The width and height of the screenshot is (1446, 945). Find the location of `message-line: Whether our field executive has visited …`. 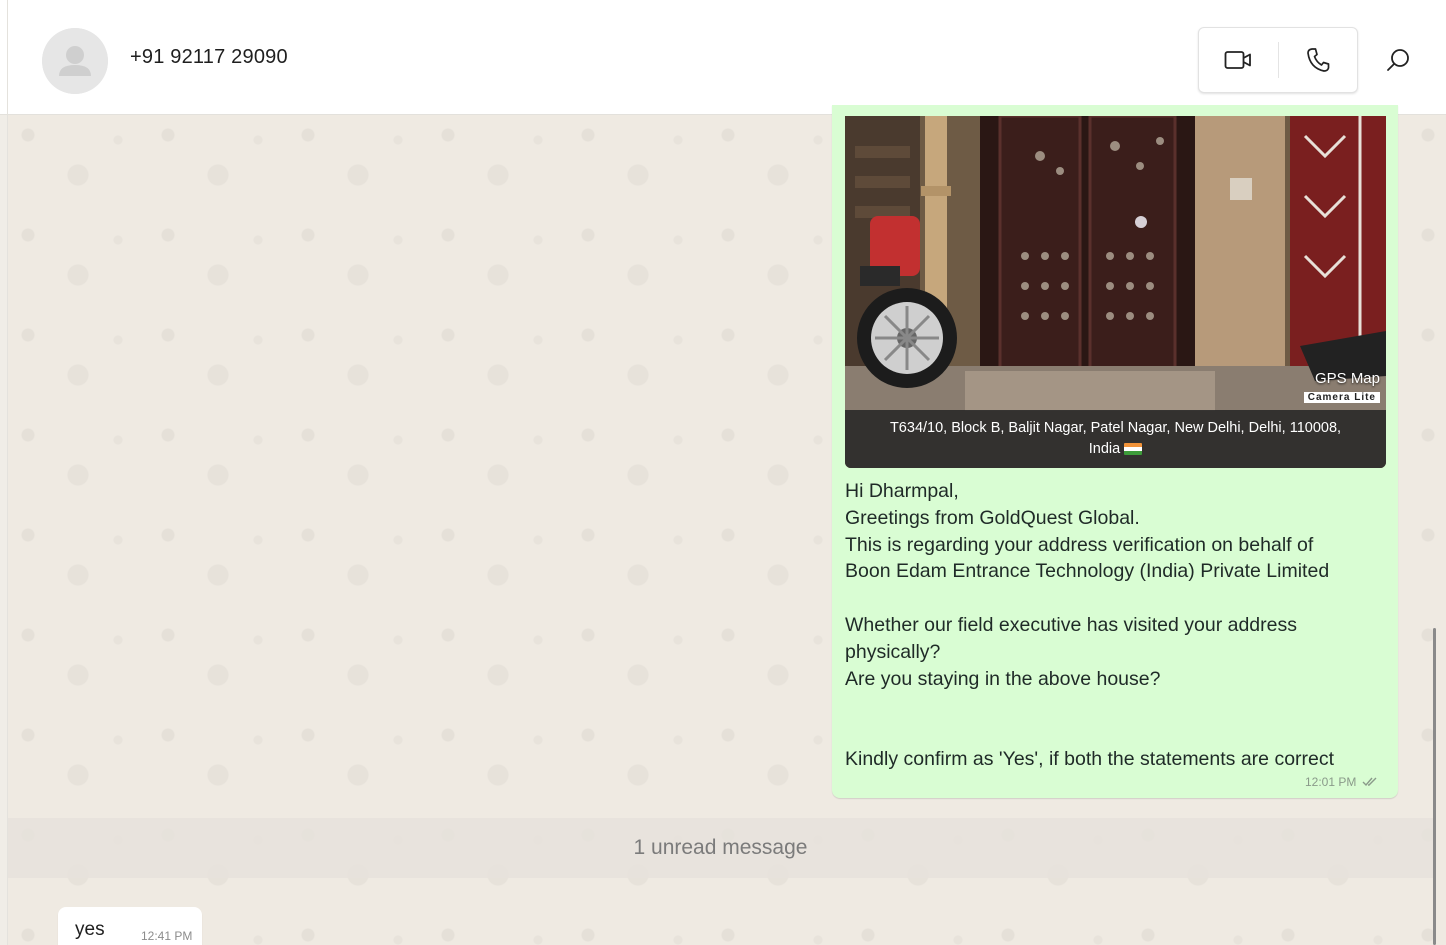

message-line: Whether our field executive has visited … is located at coordinates (1071, 624).